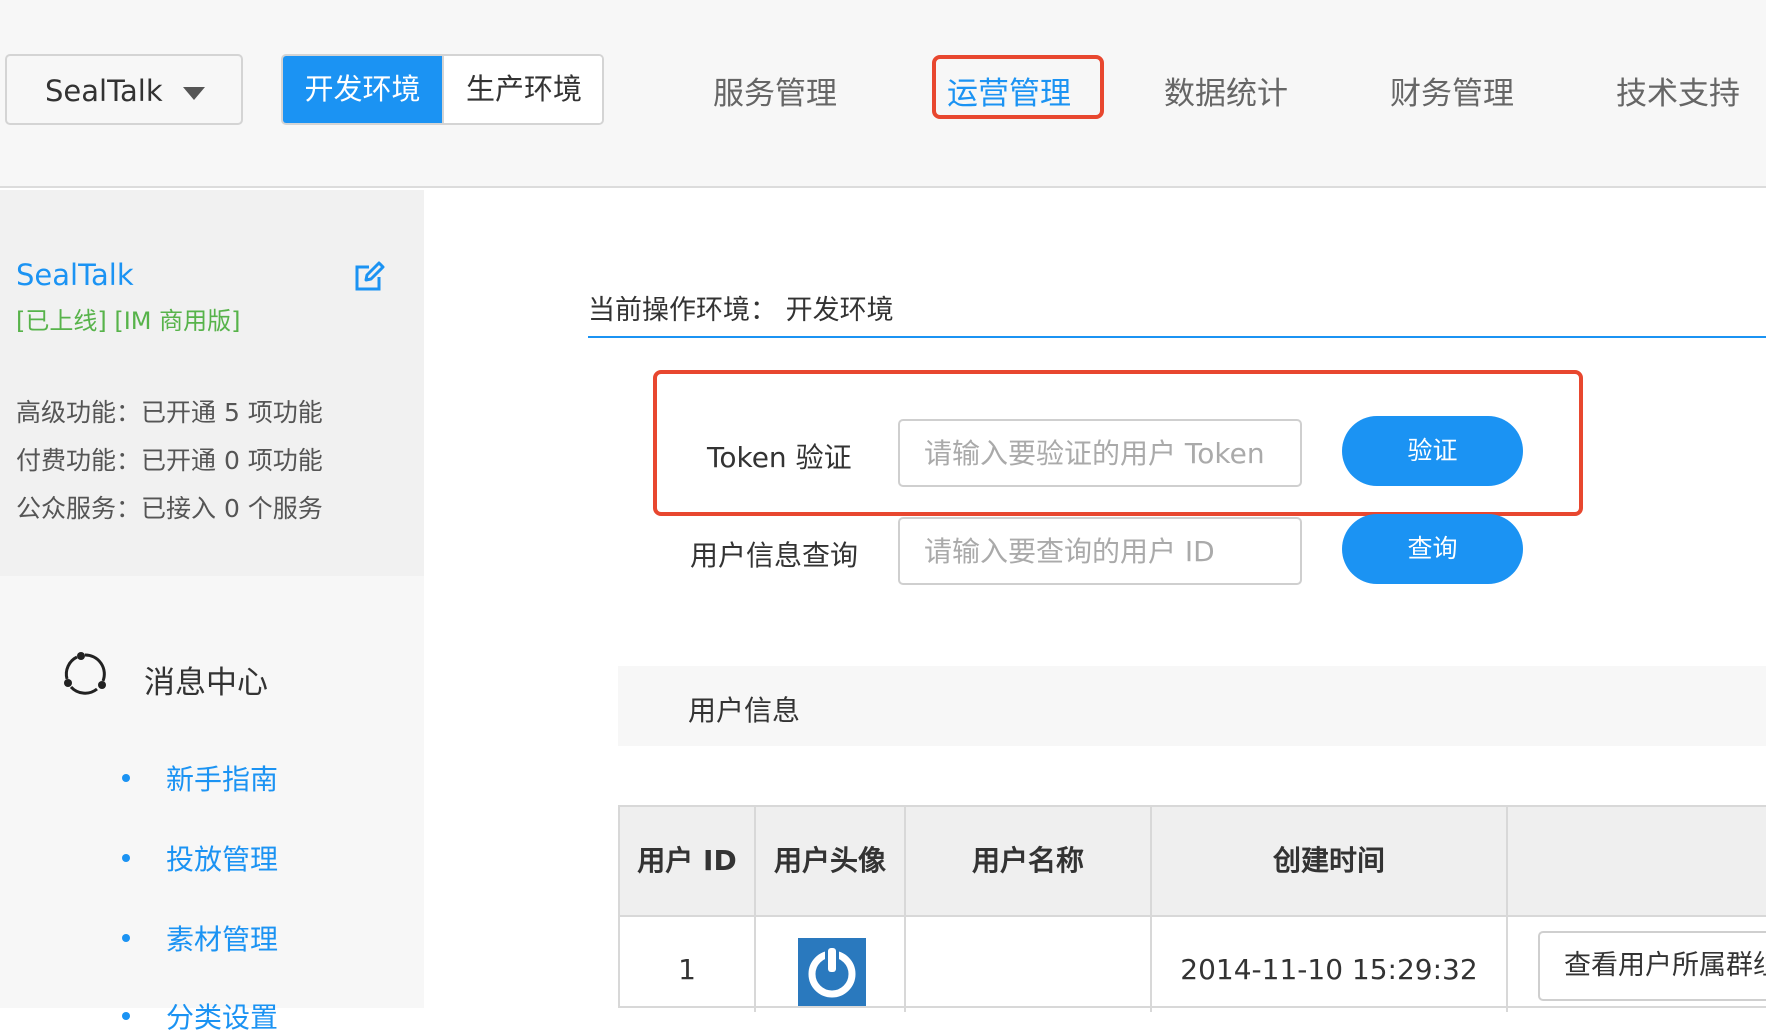 This screenshot has width=1766, height=1036. Describe the element at coordinates (222, 779) in the screenshot. I see `sidebar-item-label: 新手指南` at that location.